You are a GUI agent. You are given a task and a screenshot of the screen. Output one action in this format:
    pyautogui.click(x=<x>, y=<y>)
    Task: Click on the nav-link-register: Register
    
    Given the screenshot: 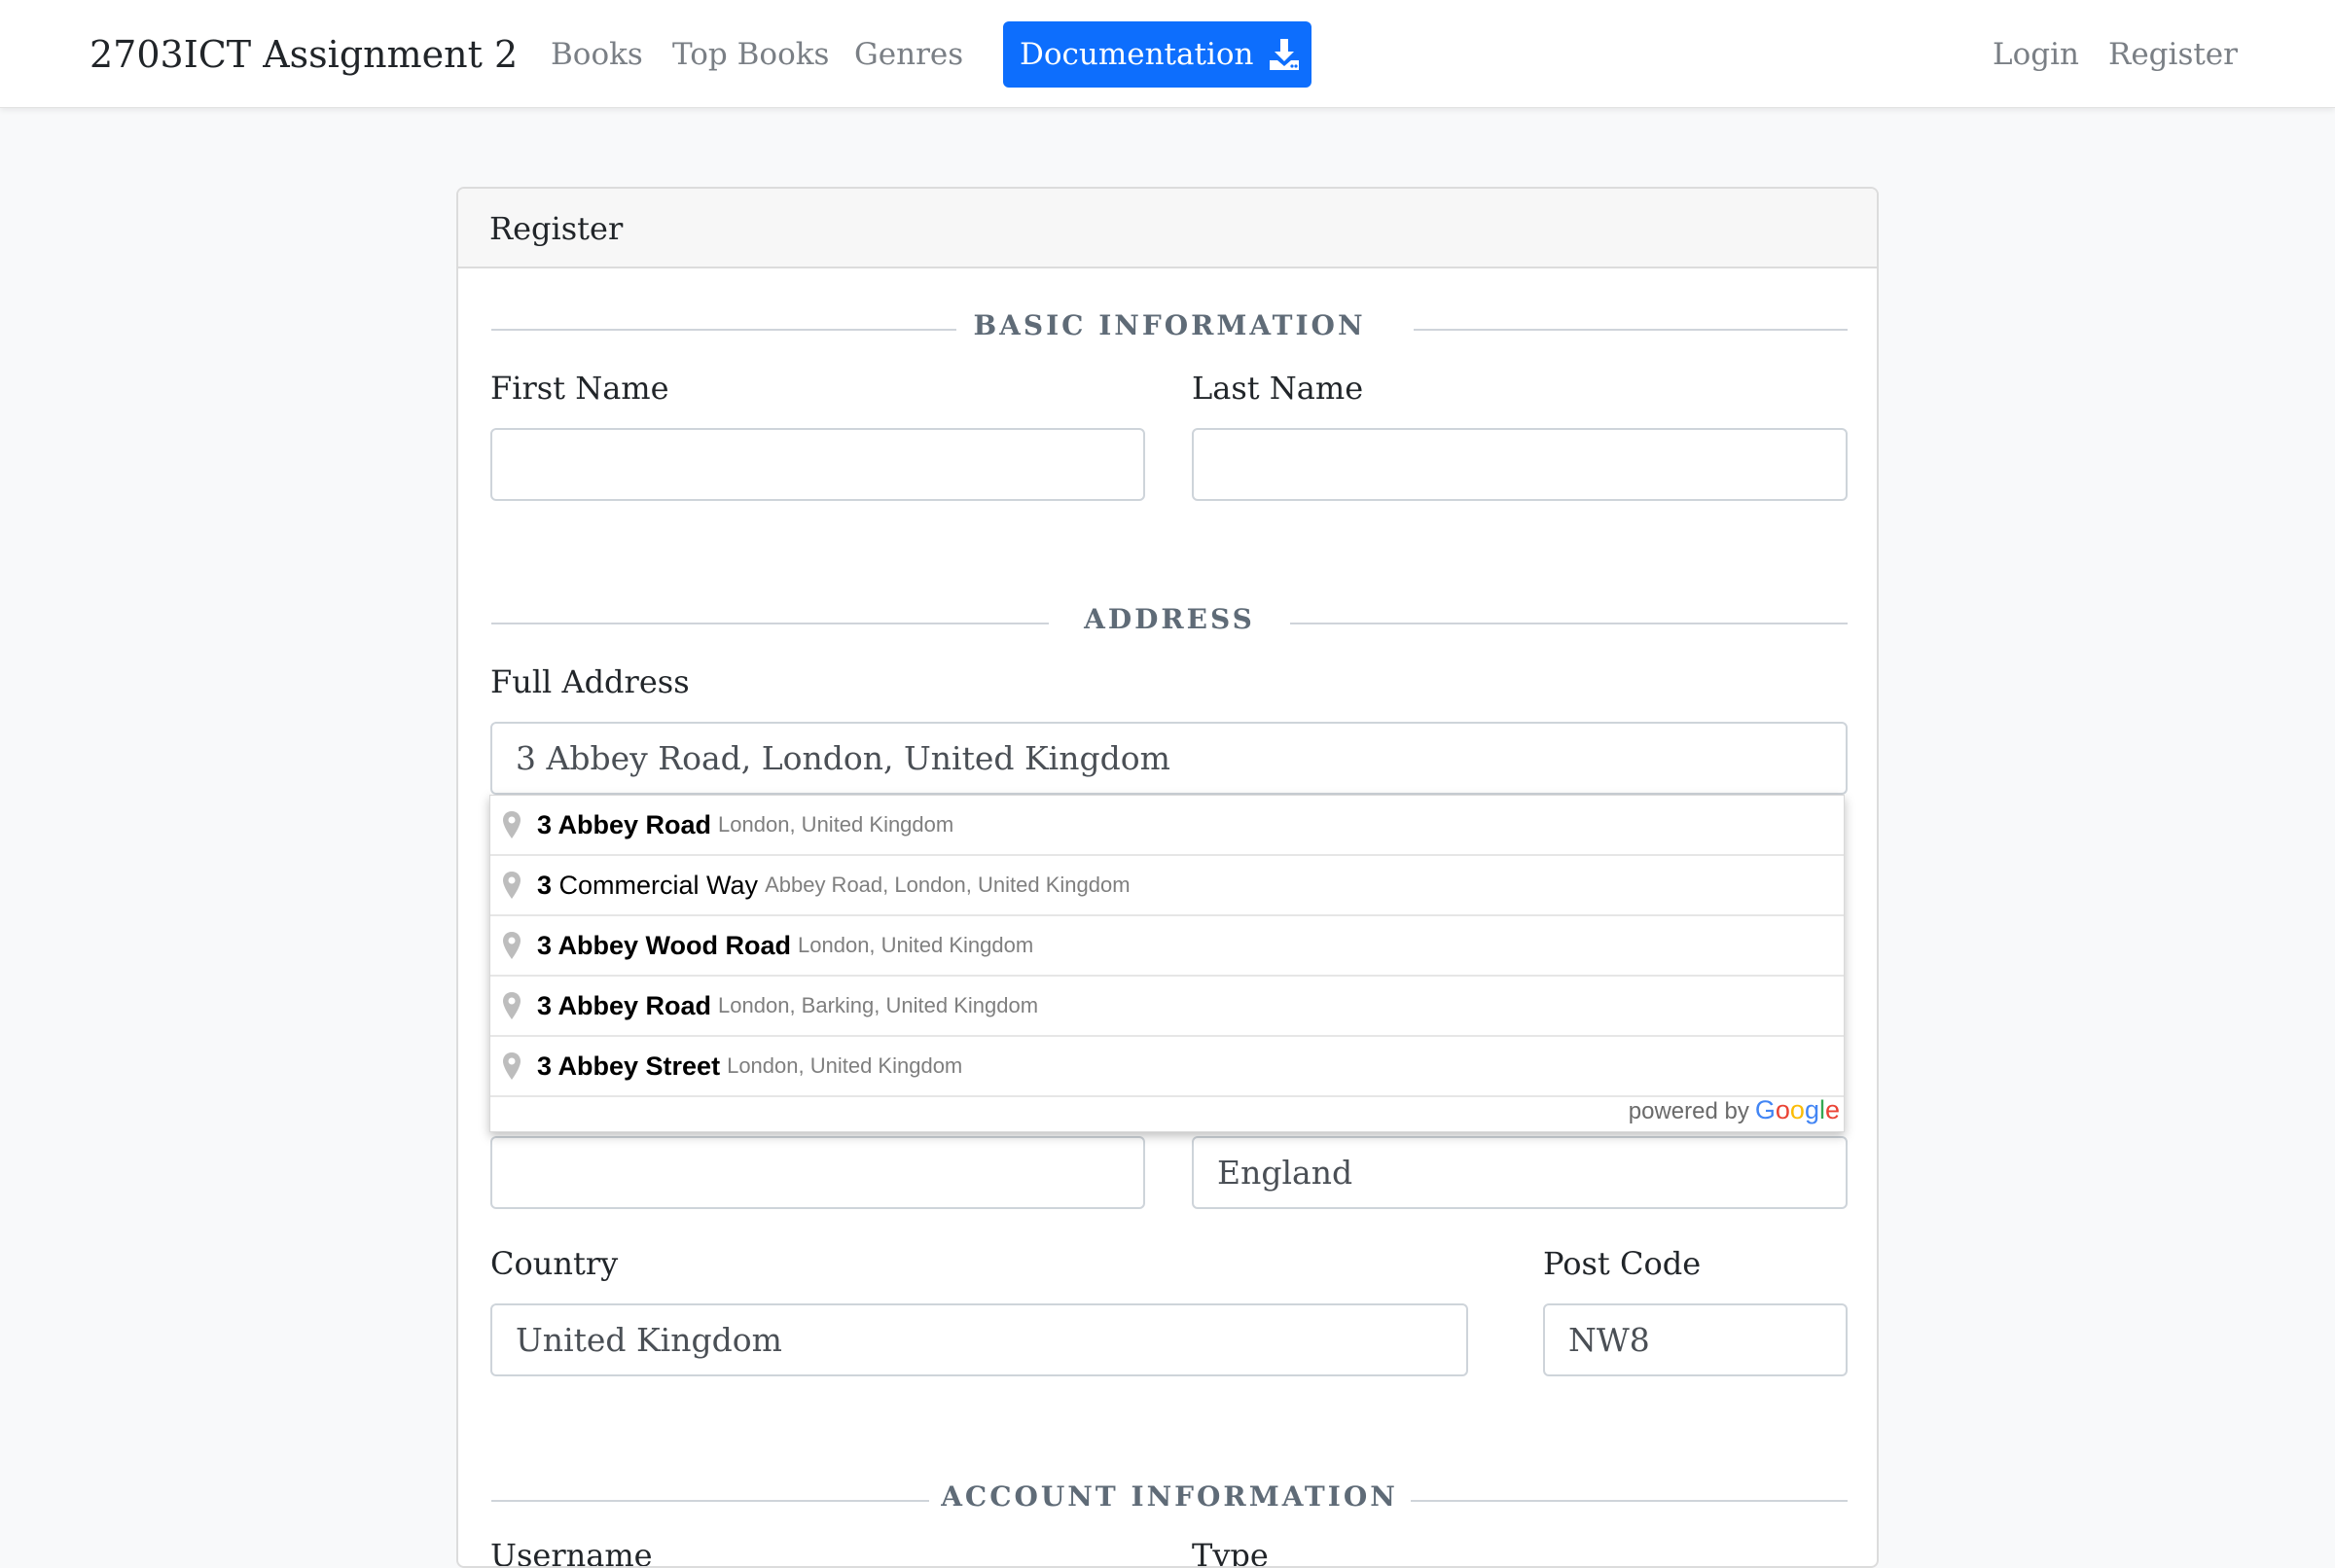 What is the action you would take?
    pyautogui.click(x=2173, y=54)
    